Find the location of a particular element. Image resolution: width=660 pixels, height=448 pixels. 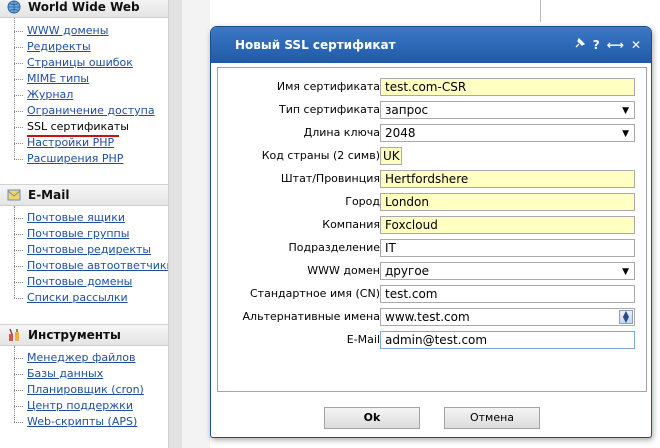

sidebar-item-redirects: Редиректы is located at coordinates (91, 47).